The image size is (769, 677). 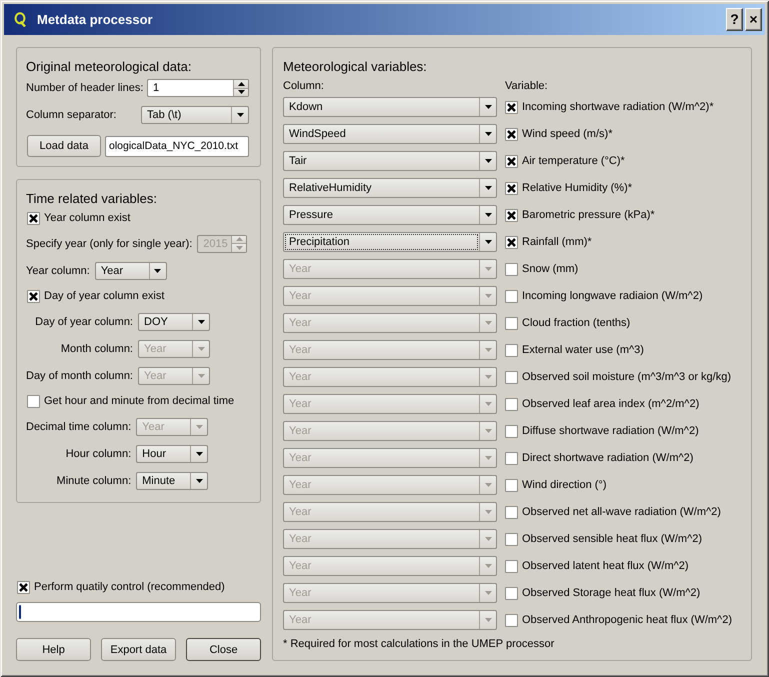 I want to click on dropdown: Tair, so click(x=390, y=161).